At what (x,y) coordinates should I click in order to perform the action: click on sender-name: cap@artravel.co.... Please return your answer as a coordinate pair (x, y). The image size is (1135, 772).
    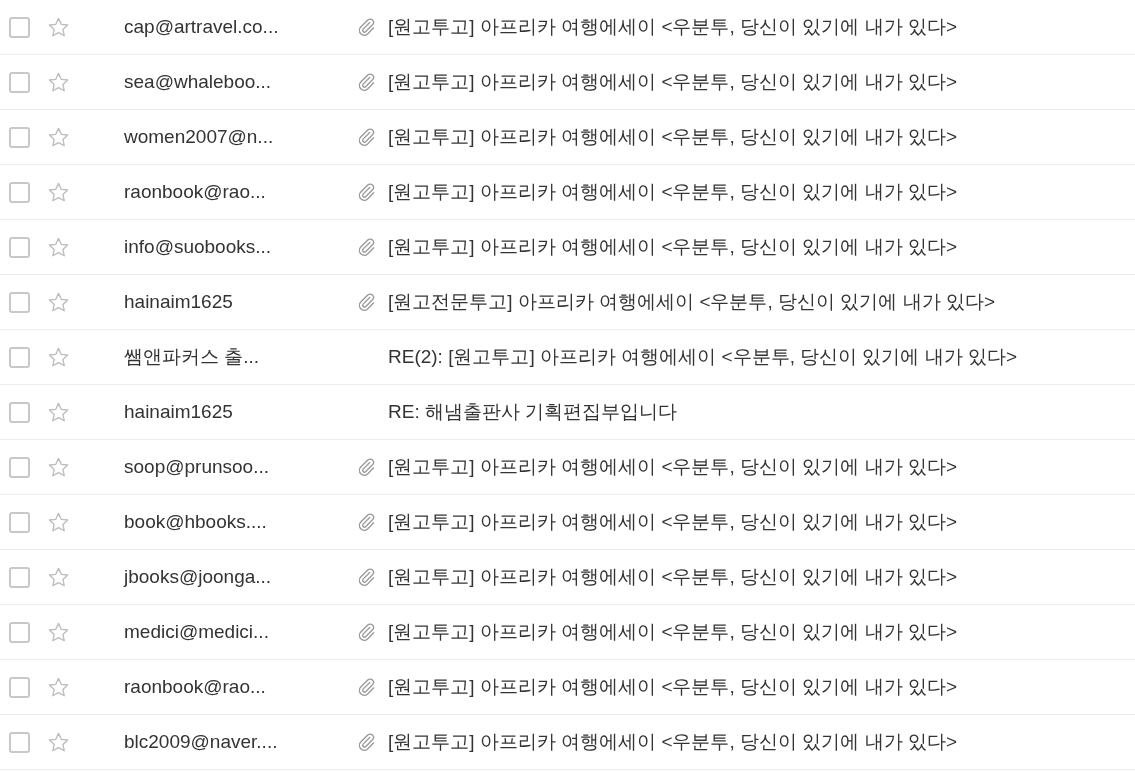
    Looking at the image, I should click on (202, 26).